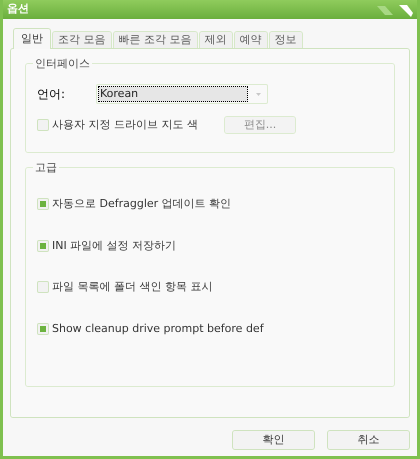 The image size is (420, 459). I want to click on tab: 일반, so click(32, 38).